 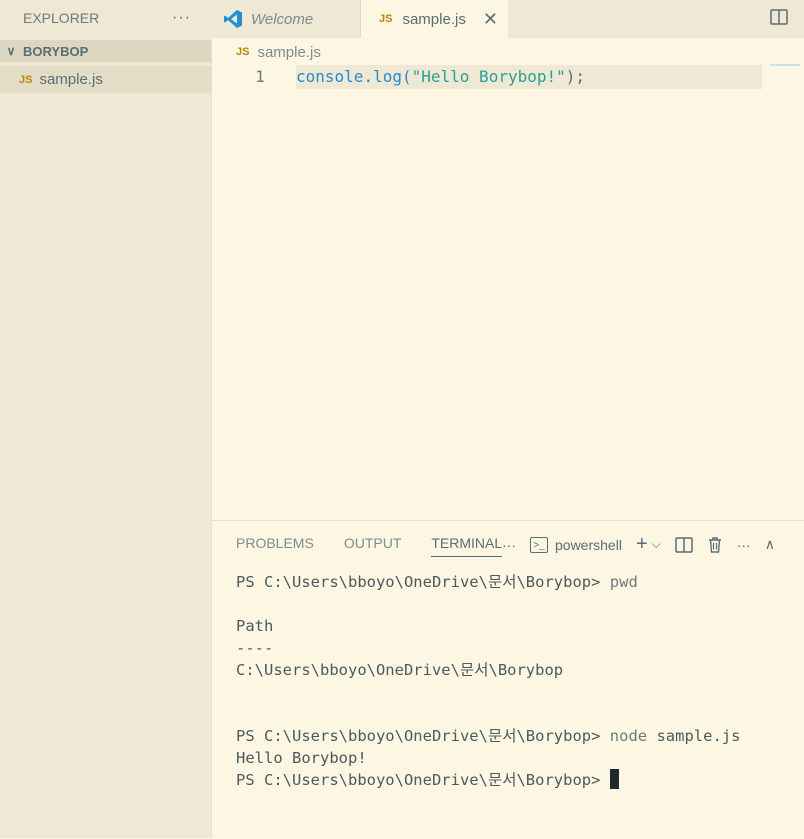 What do you see at coordinates (488, 626) in the screenshot?
I see `terminal-line: Path` at bounding box center [488, 626].